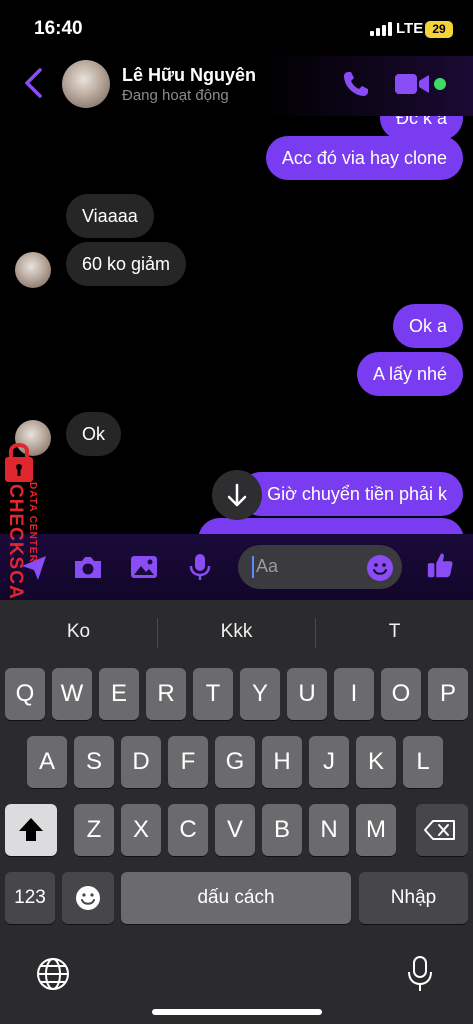 The width and height of the screenshot is (473, 1024). What do you see at coordinates (236, 898) in the screenshot?
I see `space-key: dấu cách` at bounding box center [236, 898].